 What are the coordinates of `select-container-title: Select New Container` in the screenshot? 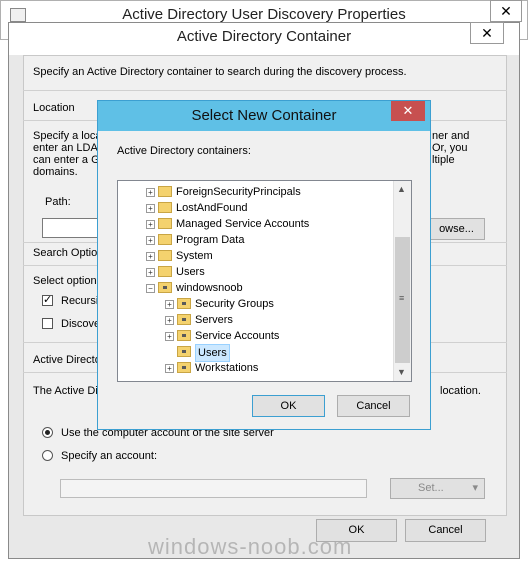 It's located at (264, 115).